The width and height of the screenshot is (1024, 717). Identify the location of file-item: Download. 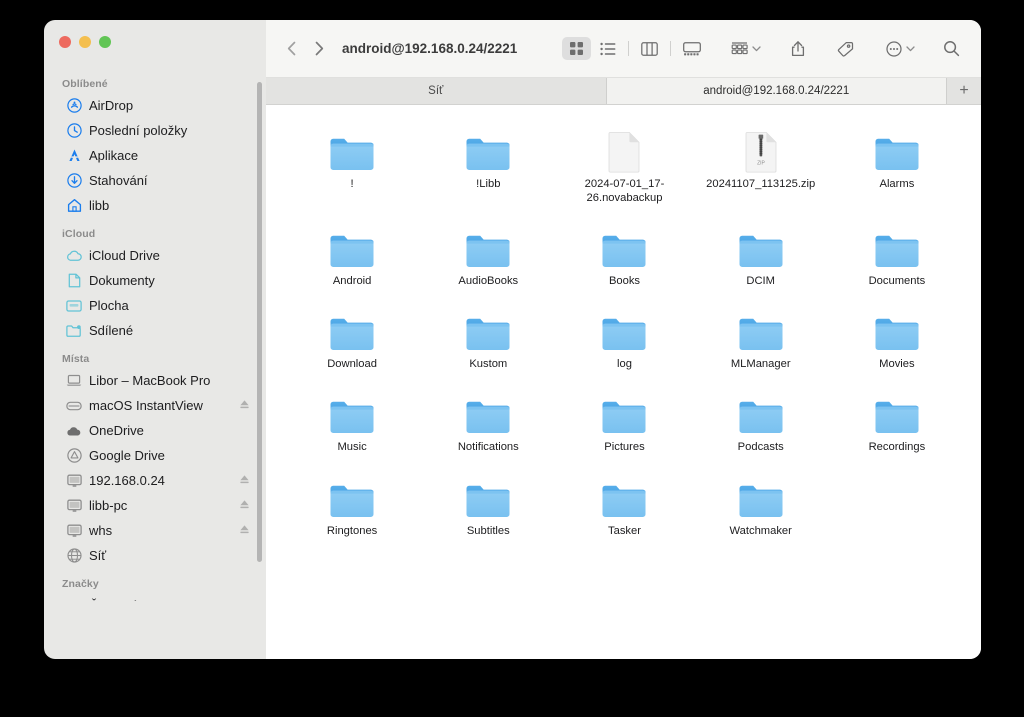
(352, 335).